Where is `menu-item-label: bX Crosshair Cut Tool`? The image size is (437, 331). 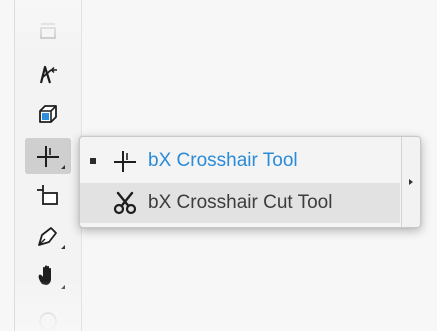 menu-item-label: bX Crosshair Cut Tool is located at coordinates (240, 202).